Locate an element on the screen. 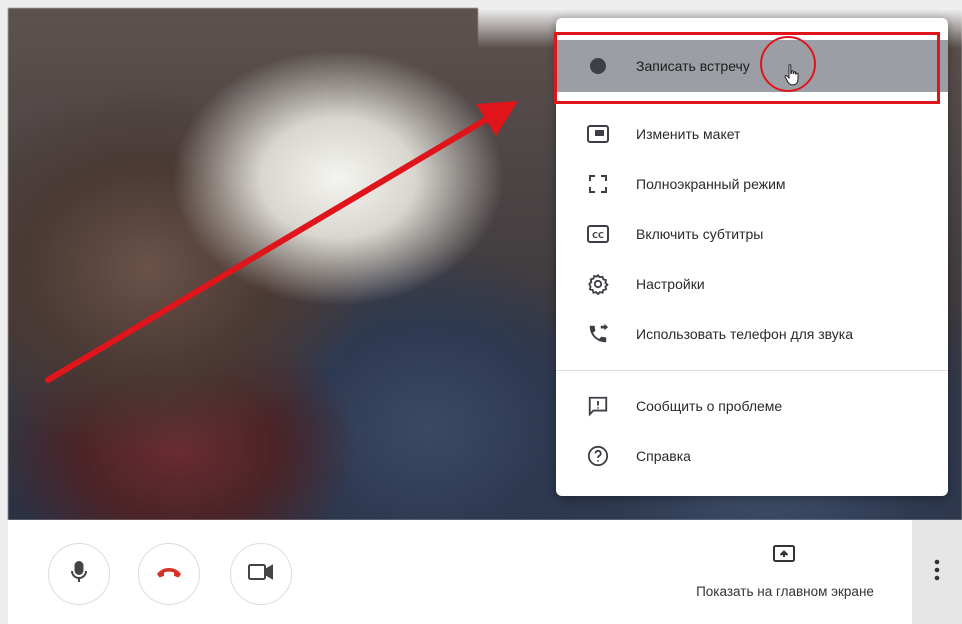 This screenshot has height=624, width=962. menu-item-label: Справка is located at coordinates (663, 456).